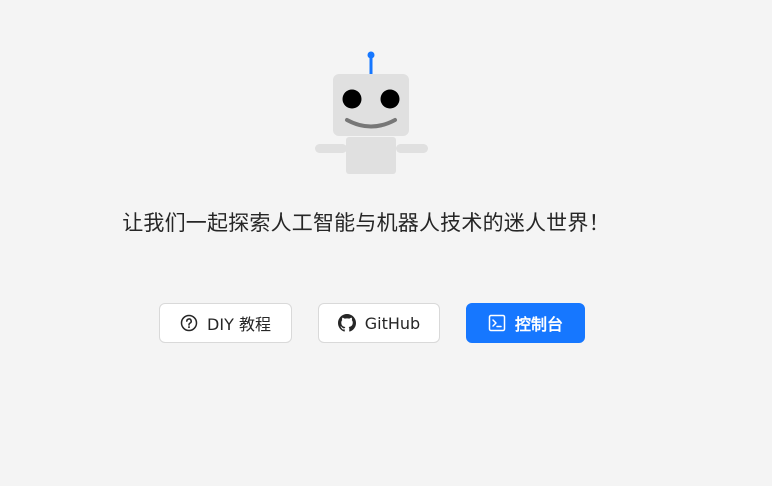 The width and height of the screenshot is (772, 486). What do you see at coordinates (189, 323) in the screenshot?
I see `question-circle-icon` at bounding box center [189, 323].